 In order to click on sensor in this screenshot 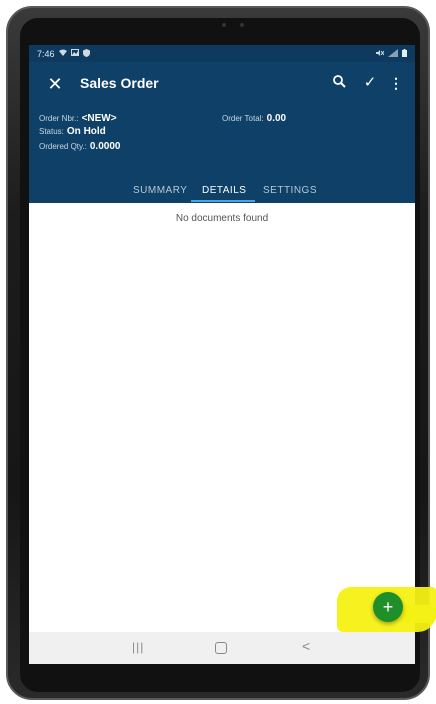, I will do `click(242, 25)`.